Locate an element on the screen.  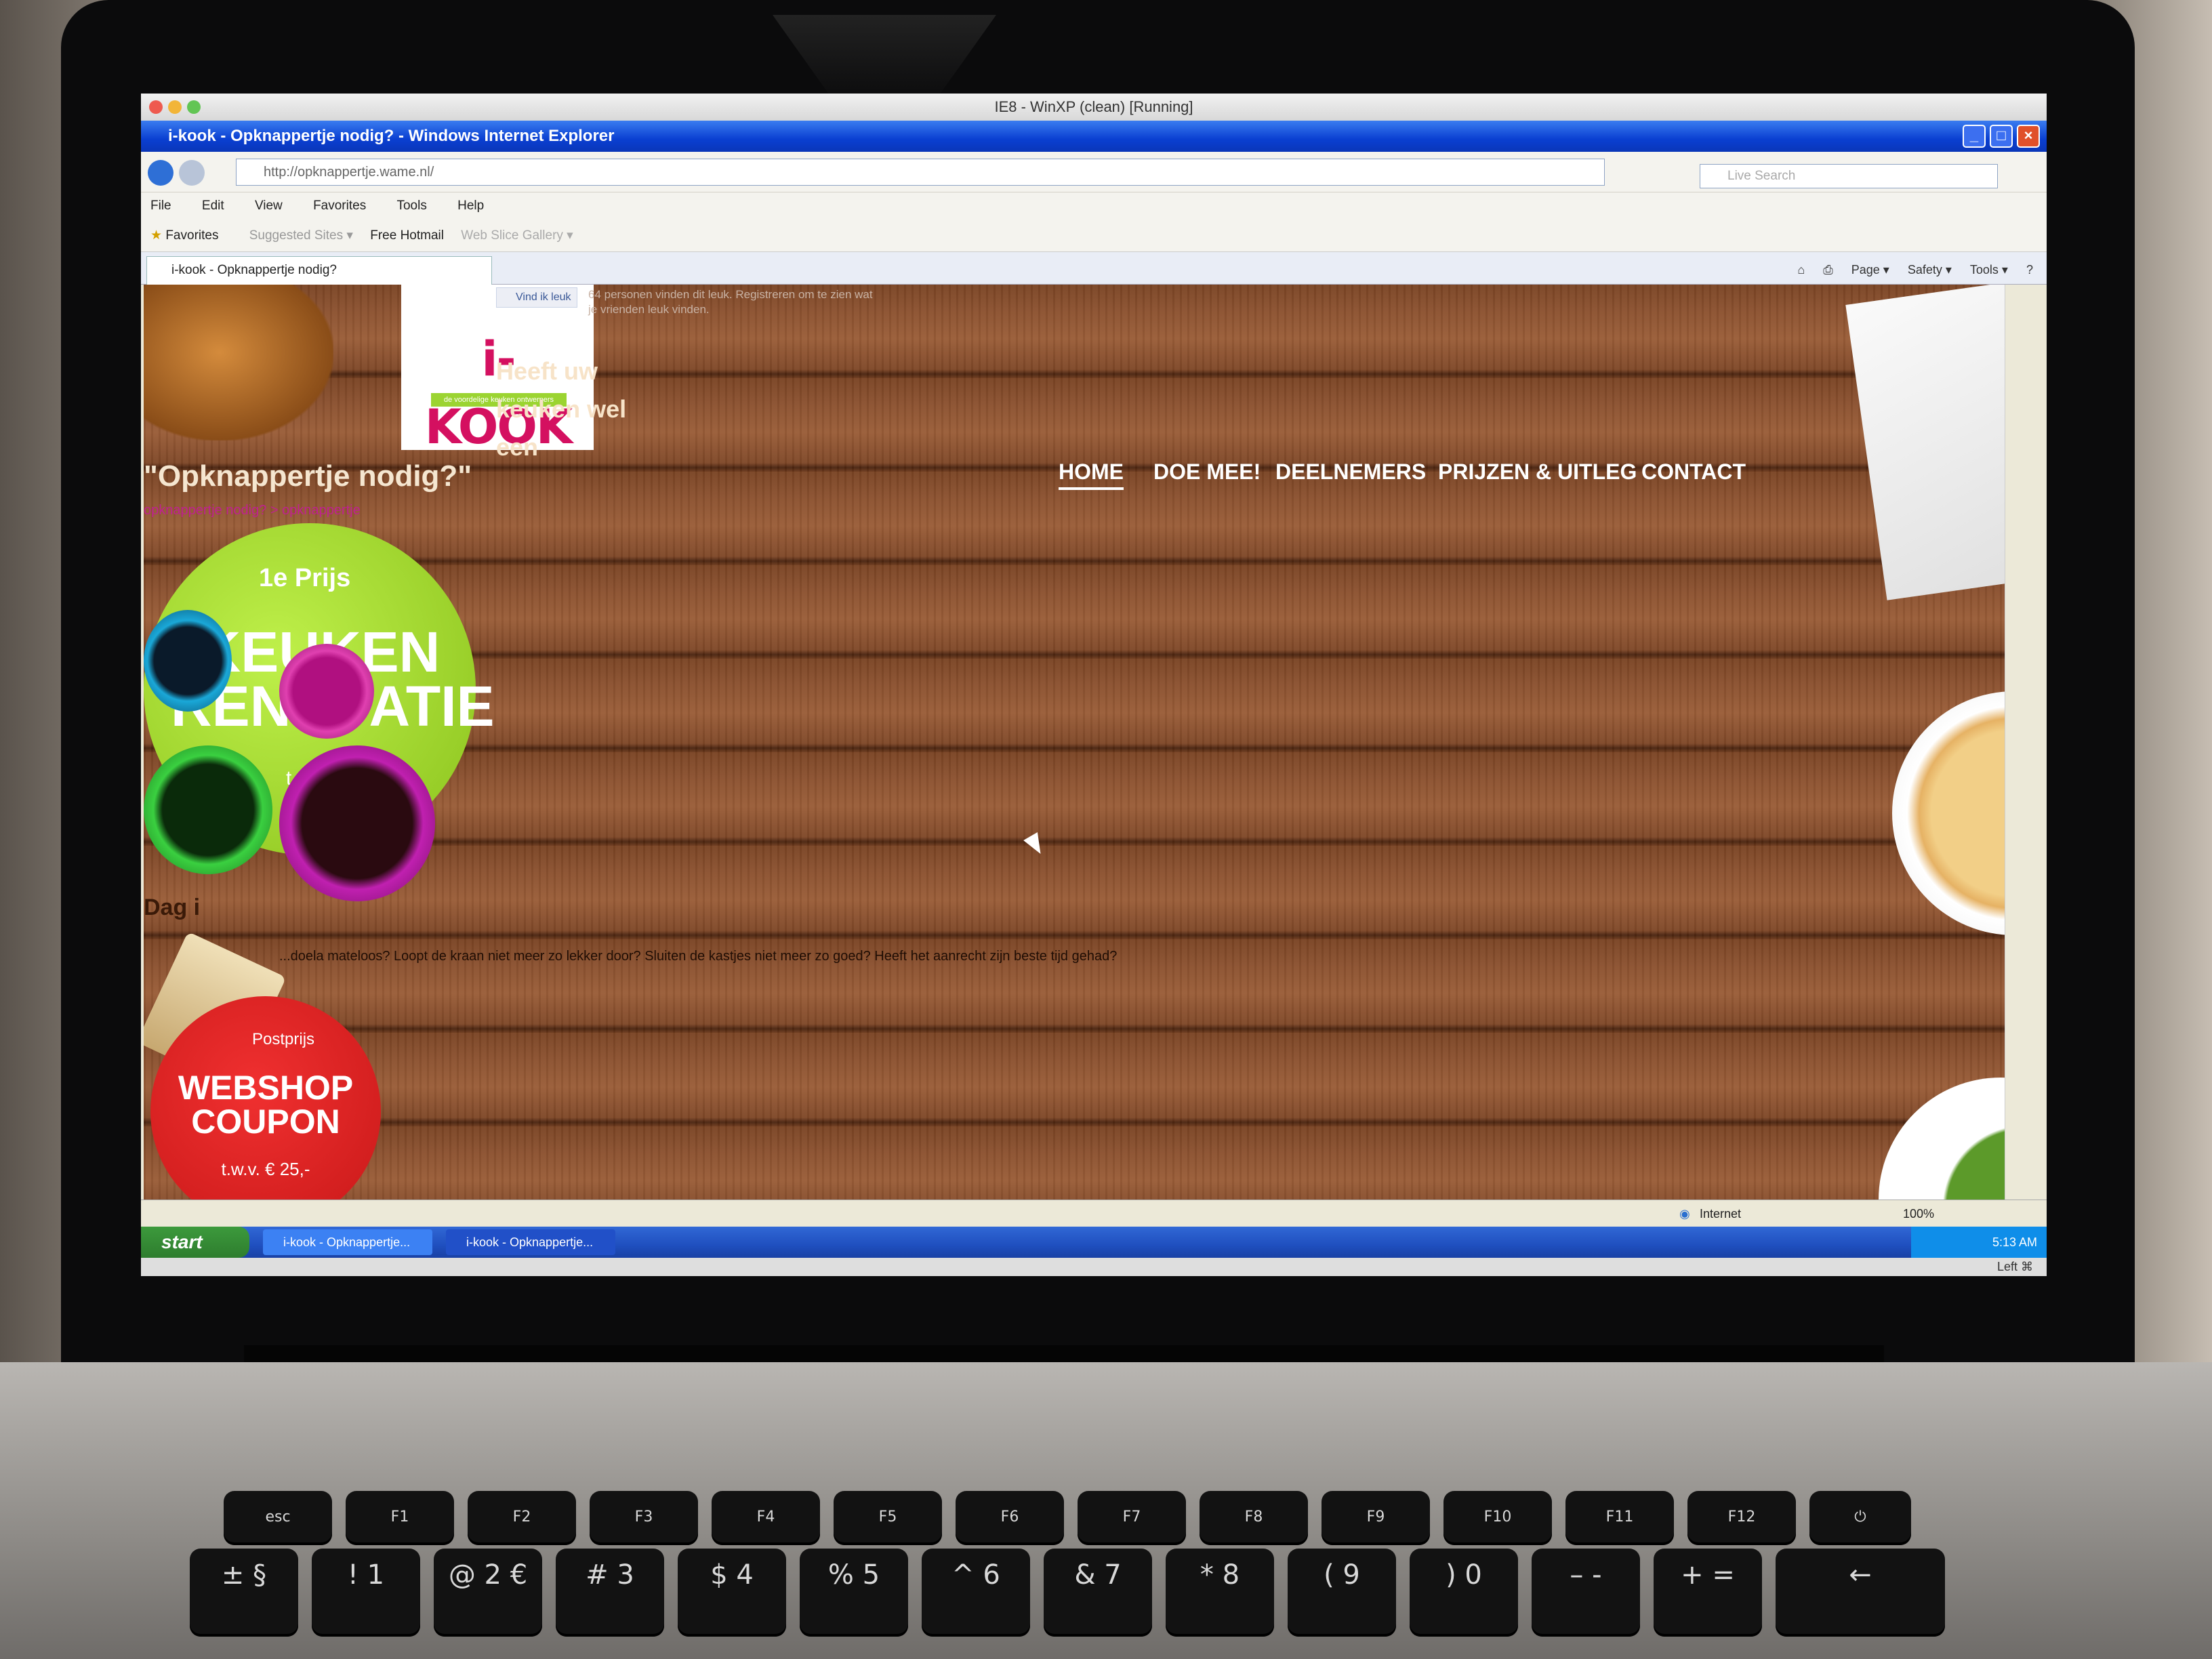
menu-tools: Tools is located at coordinates (411, 206).